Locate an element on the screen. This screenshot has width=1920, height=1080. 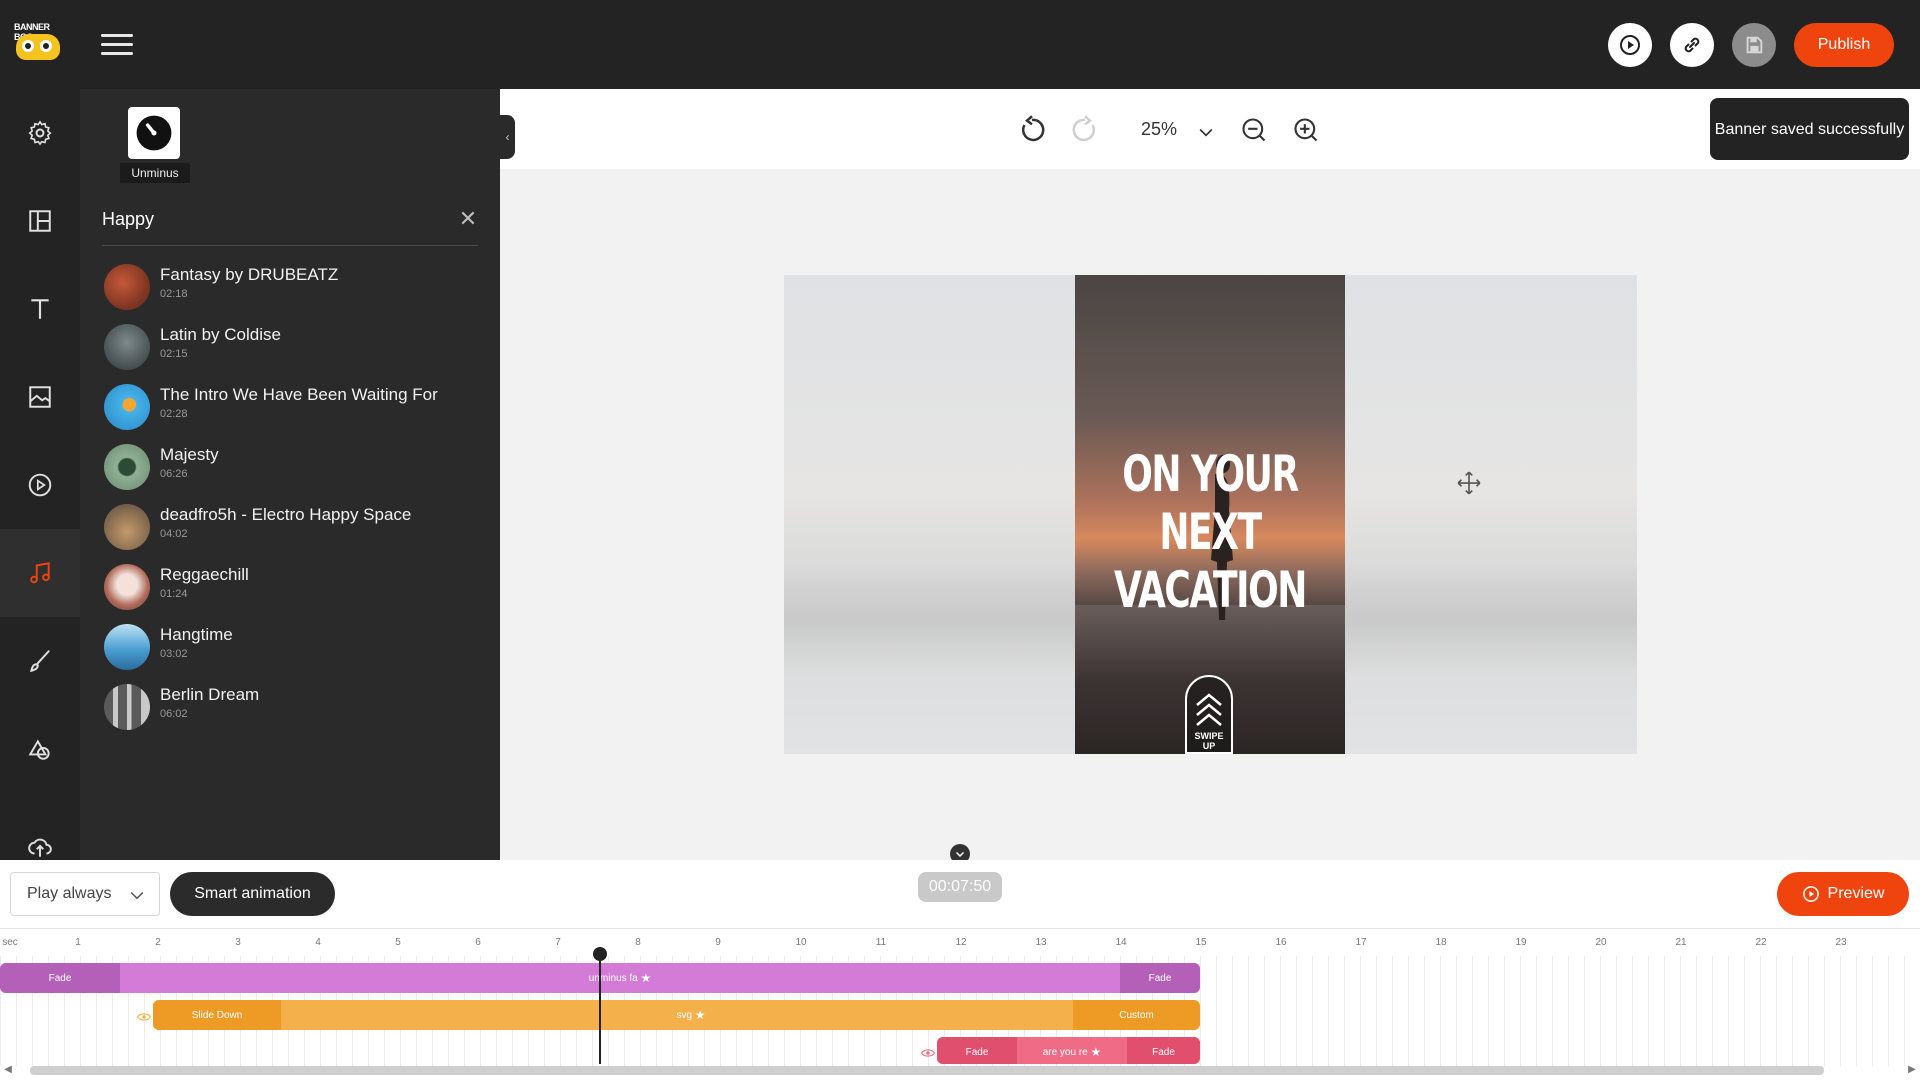
play-preview-button is located at coordinates (1630, 45).